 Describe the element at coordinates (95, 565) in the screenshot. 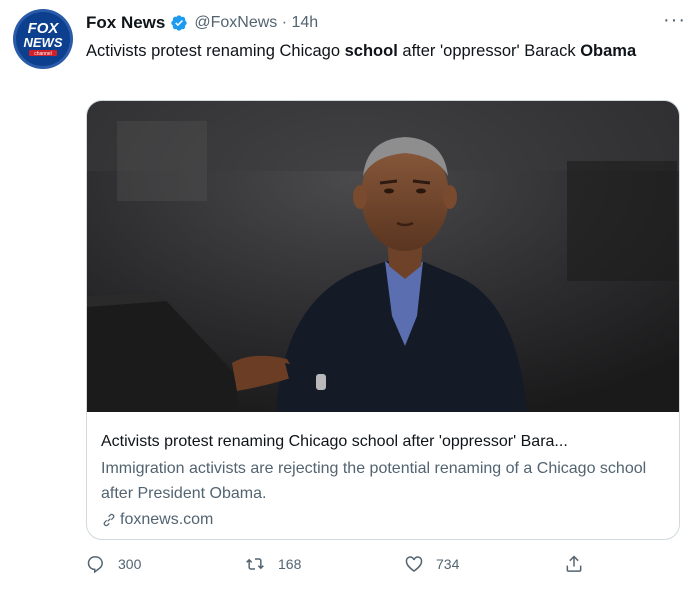

I see `reply-icon` at that location.